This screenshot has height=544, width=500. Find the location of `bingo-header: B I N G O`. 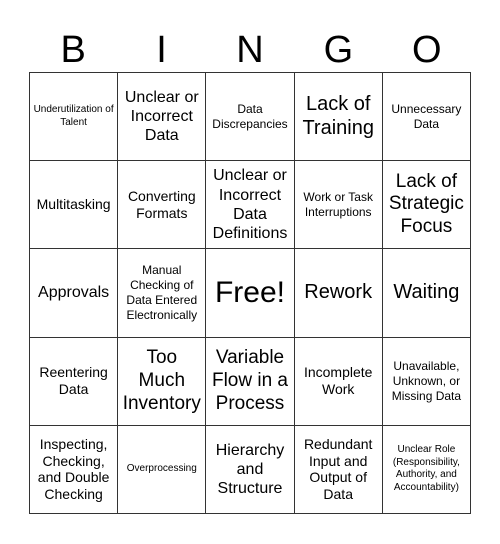

bingo-header: B I N G O is located at coordinates (250, 50).